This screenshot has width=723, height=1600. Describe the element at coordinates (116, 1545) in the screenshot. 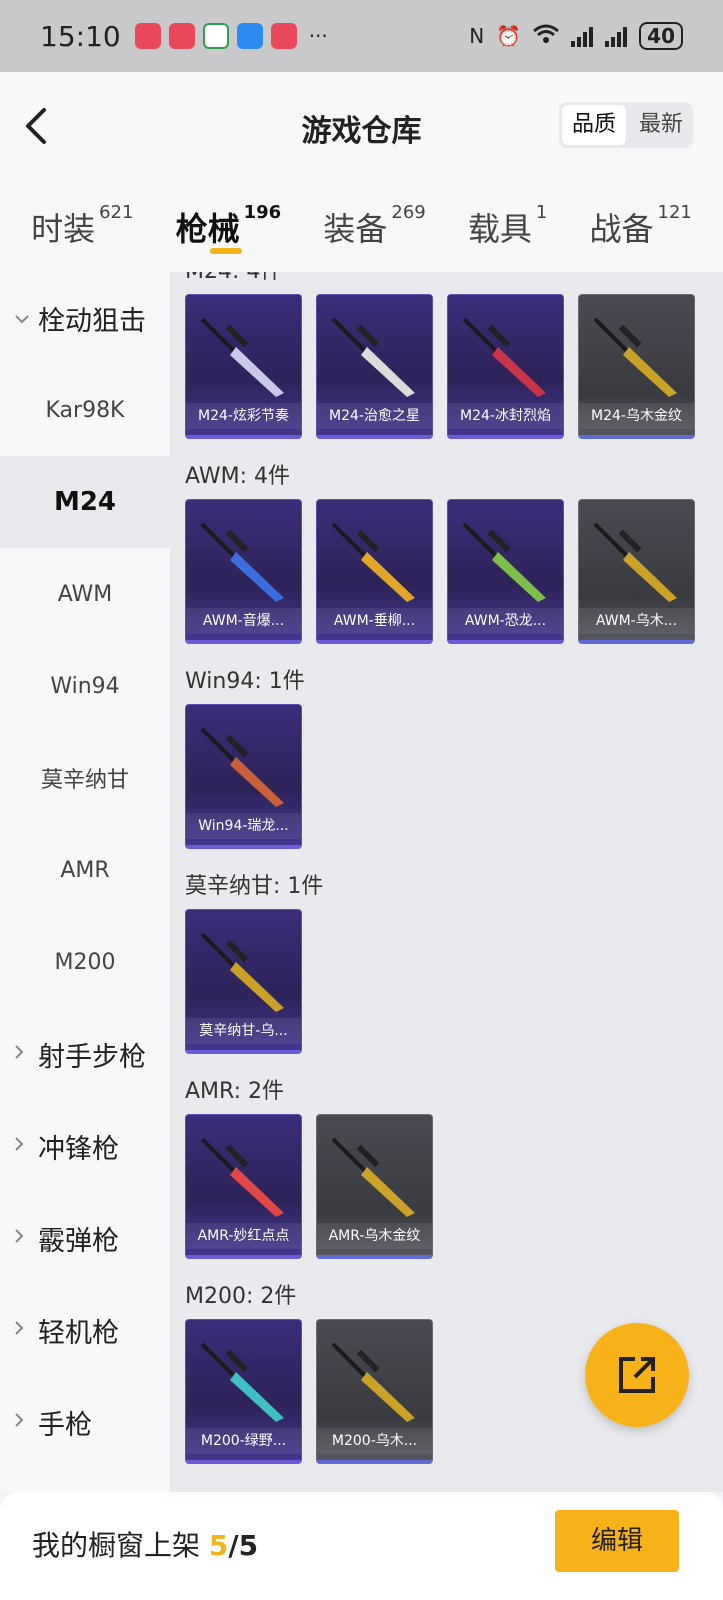

I see `showcase-label: 我的橱窗上架` at that location.